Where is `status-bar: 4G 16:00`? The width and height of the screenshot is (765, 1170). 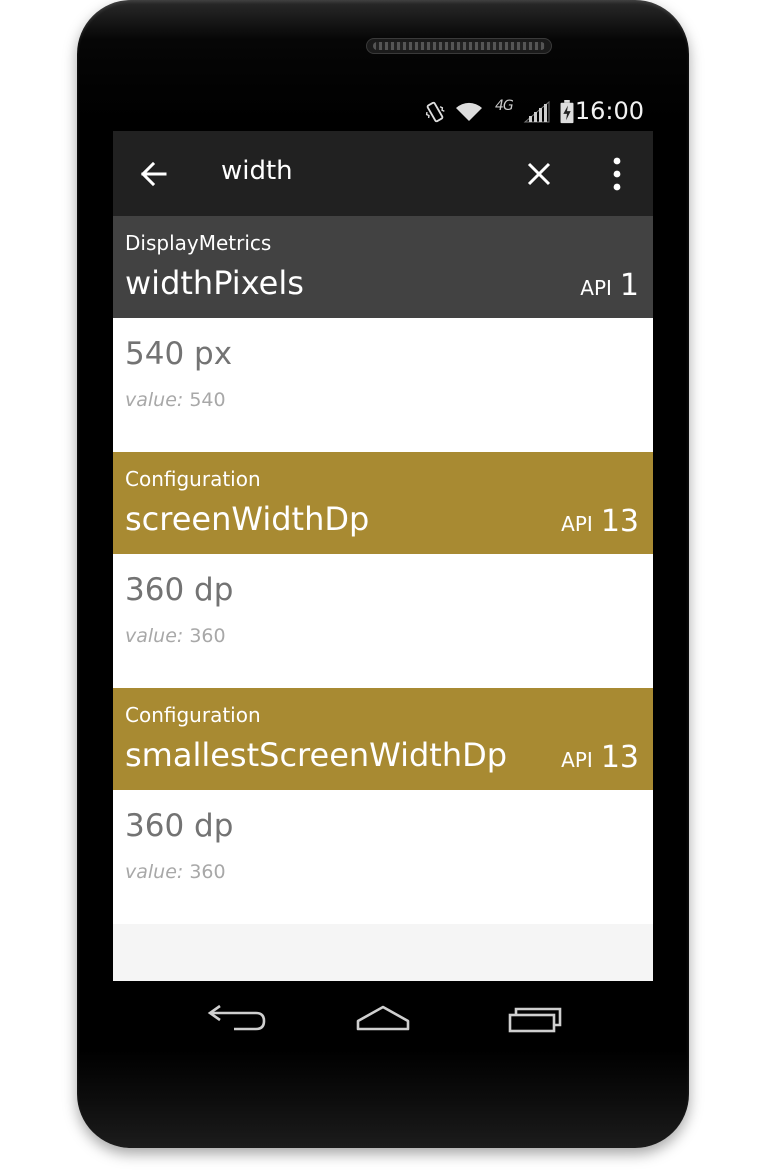 status-bar: 4G 16:00 is located at coordinates (383, 111).